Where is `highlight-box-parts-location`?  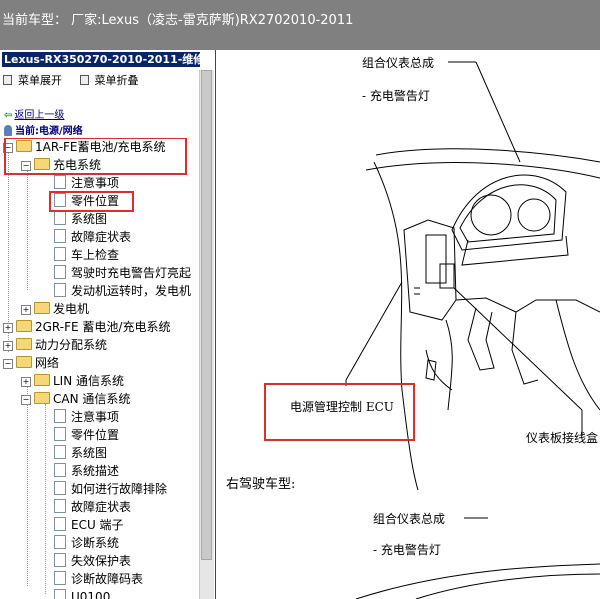 highlight-box-parts-location is located at coordinates (91, 201).